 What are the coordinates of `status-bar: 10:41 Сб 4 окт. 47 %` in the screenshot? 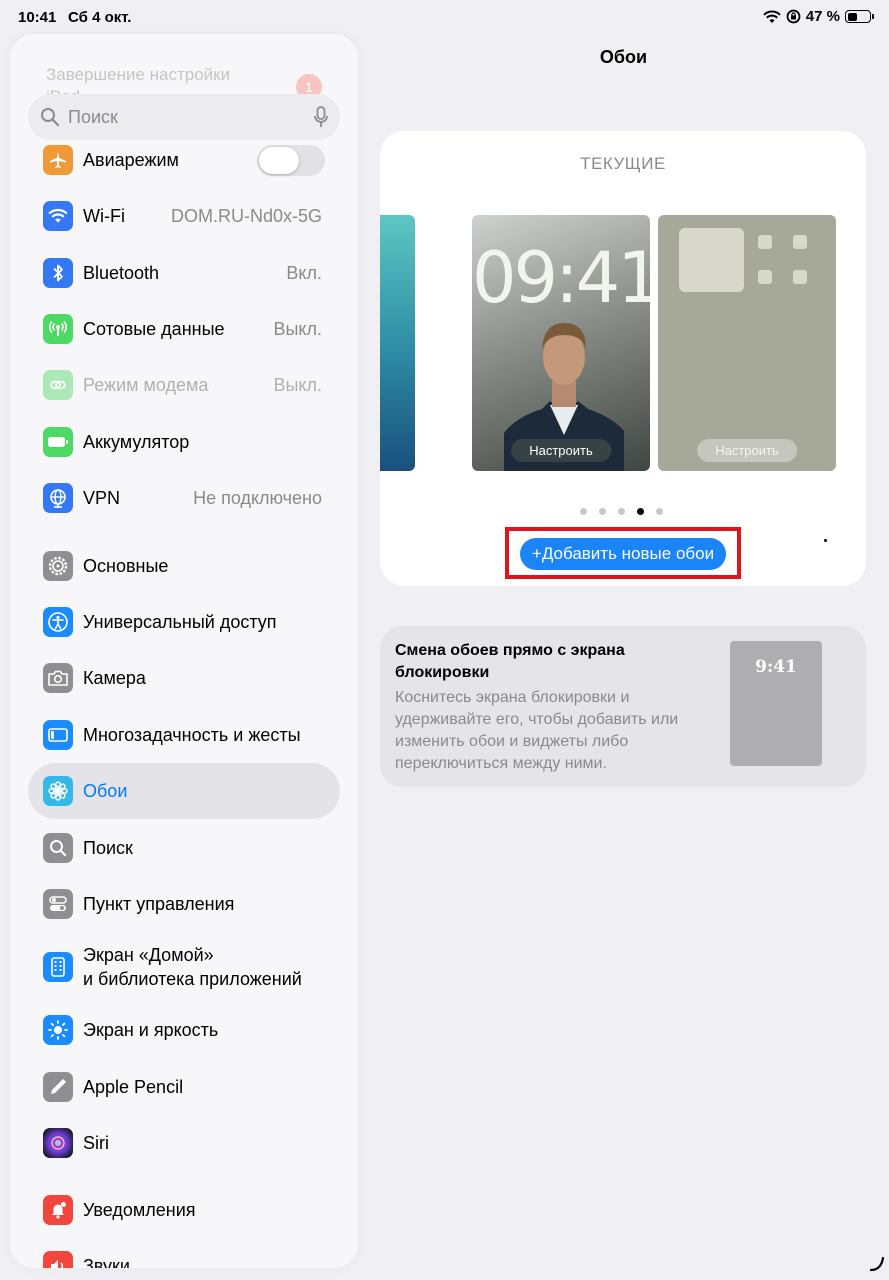 It's located at (444, 17).